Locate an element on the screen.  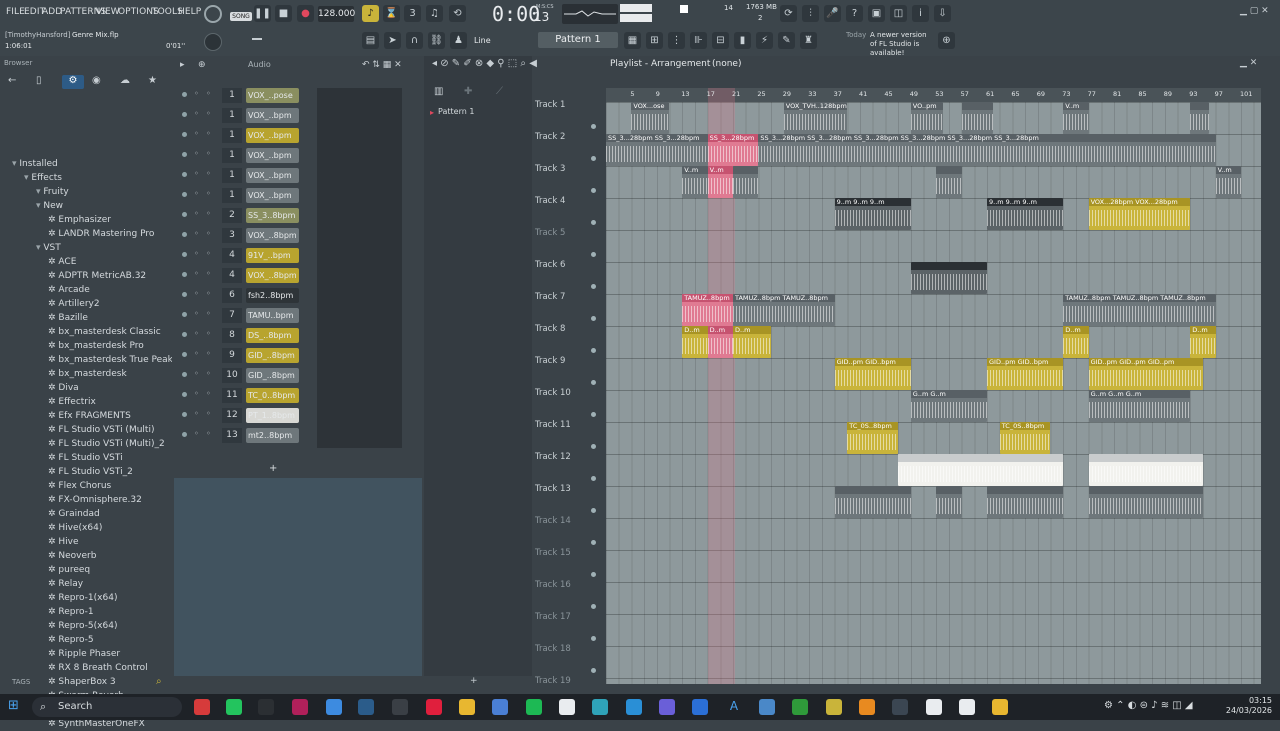
rack-arrow-icon: ▸ is located at coordinates (182, 65).